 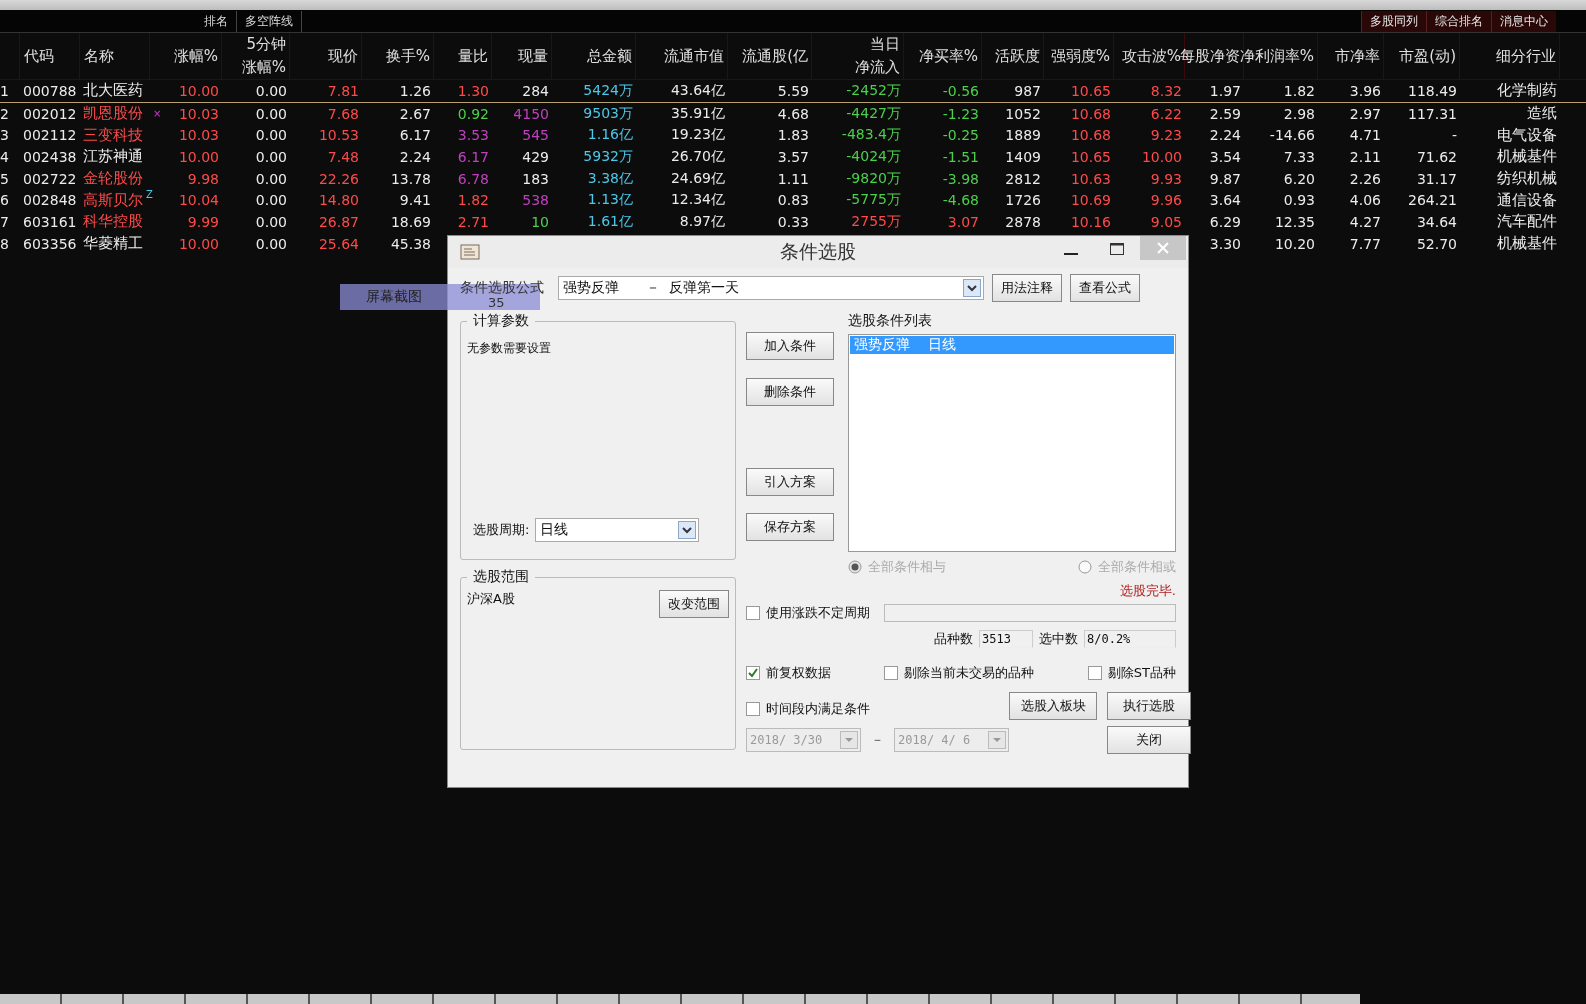 I want to click on column-header: 当日, so click(x=885, y=44).